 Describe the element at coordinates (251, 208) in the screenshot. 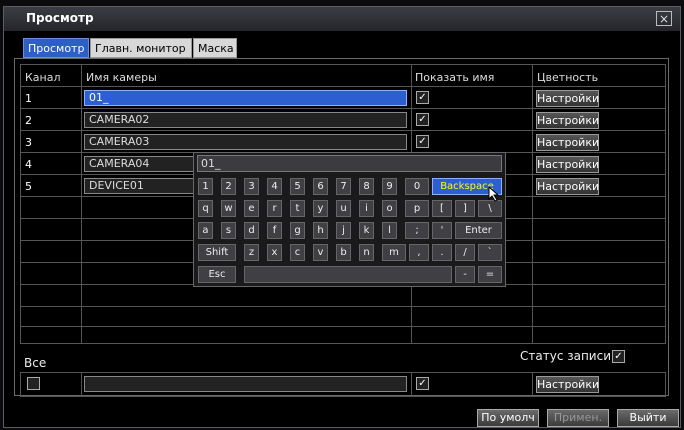

I see `key: e` at that location.